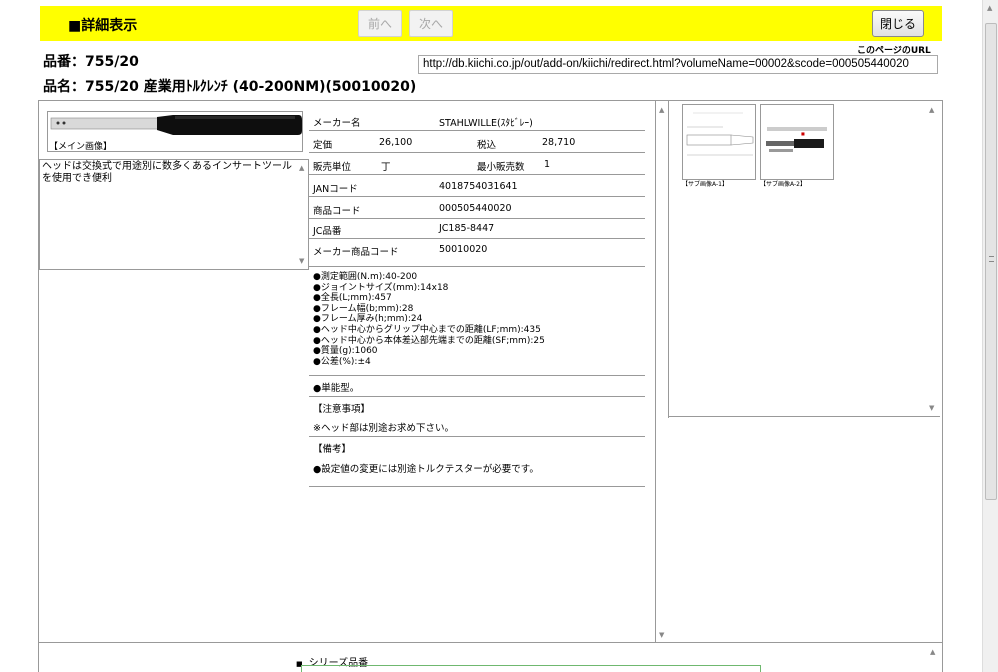  I want to click on spec-value: 1, so click(547, 164).